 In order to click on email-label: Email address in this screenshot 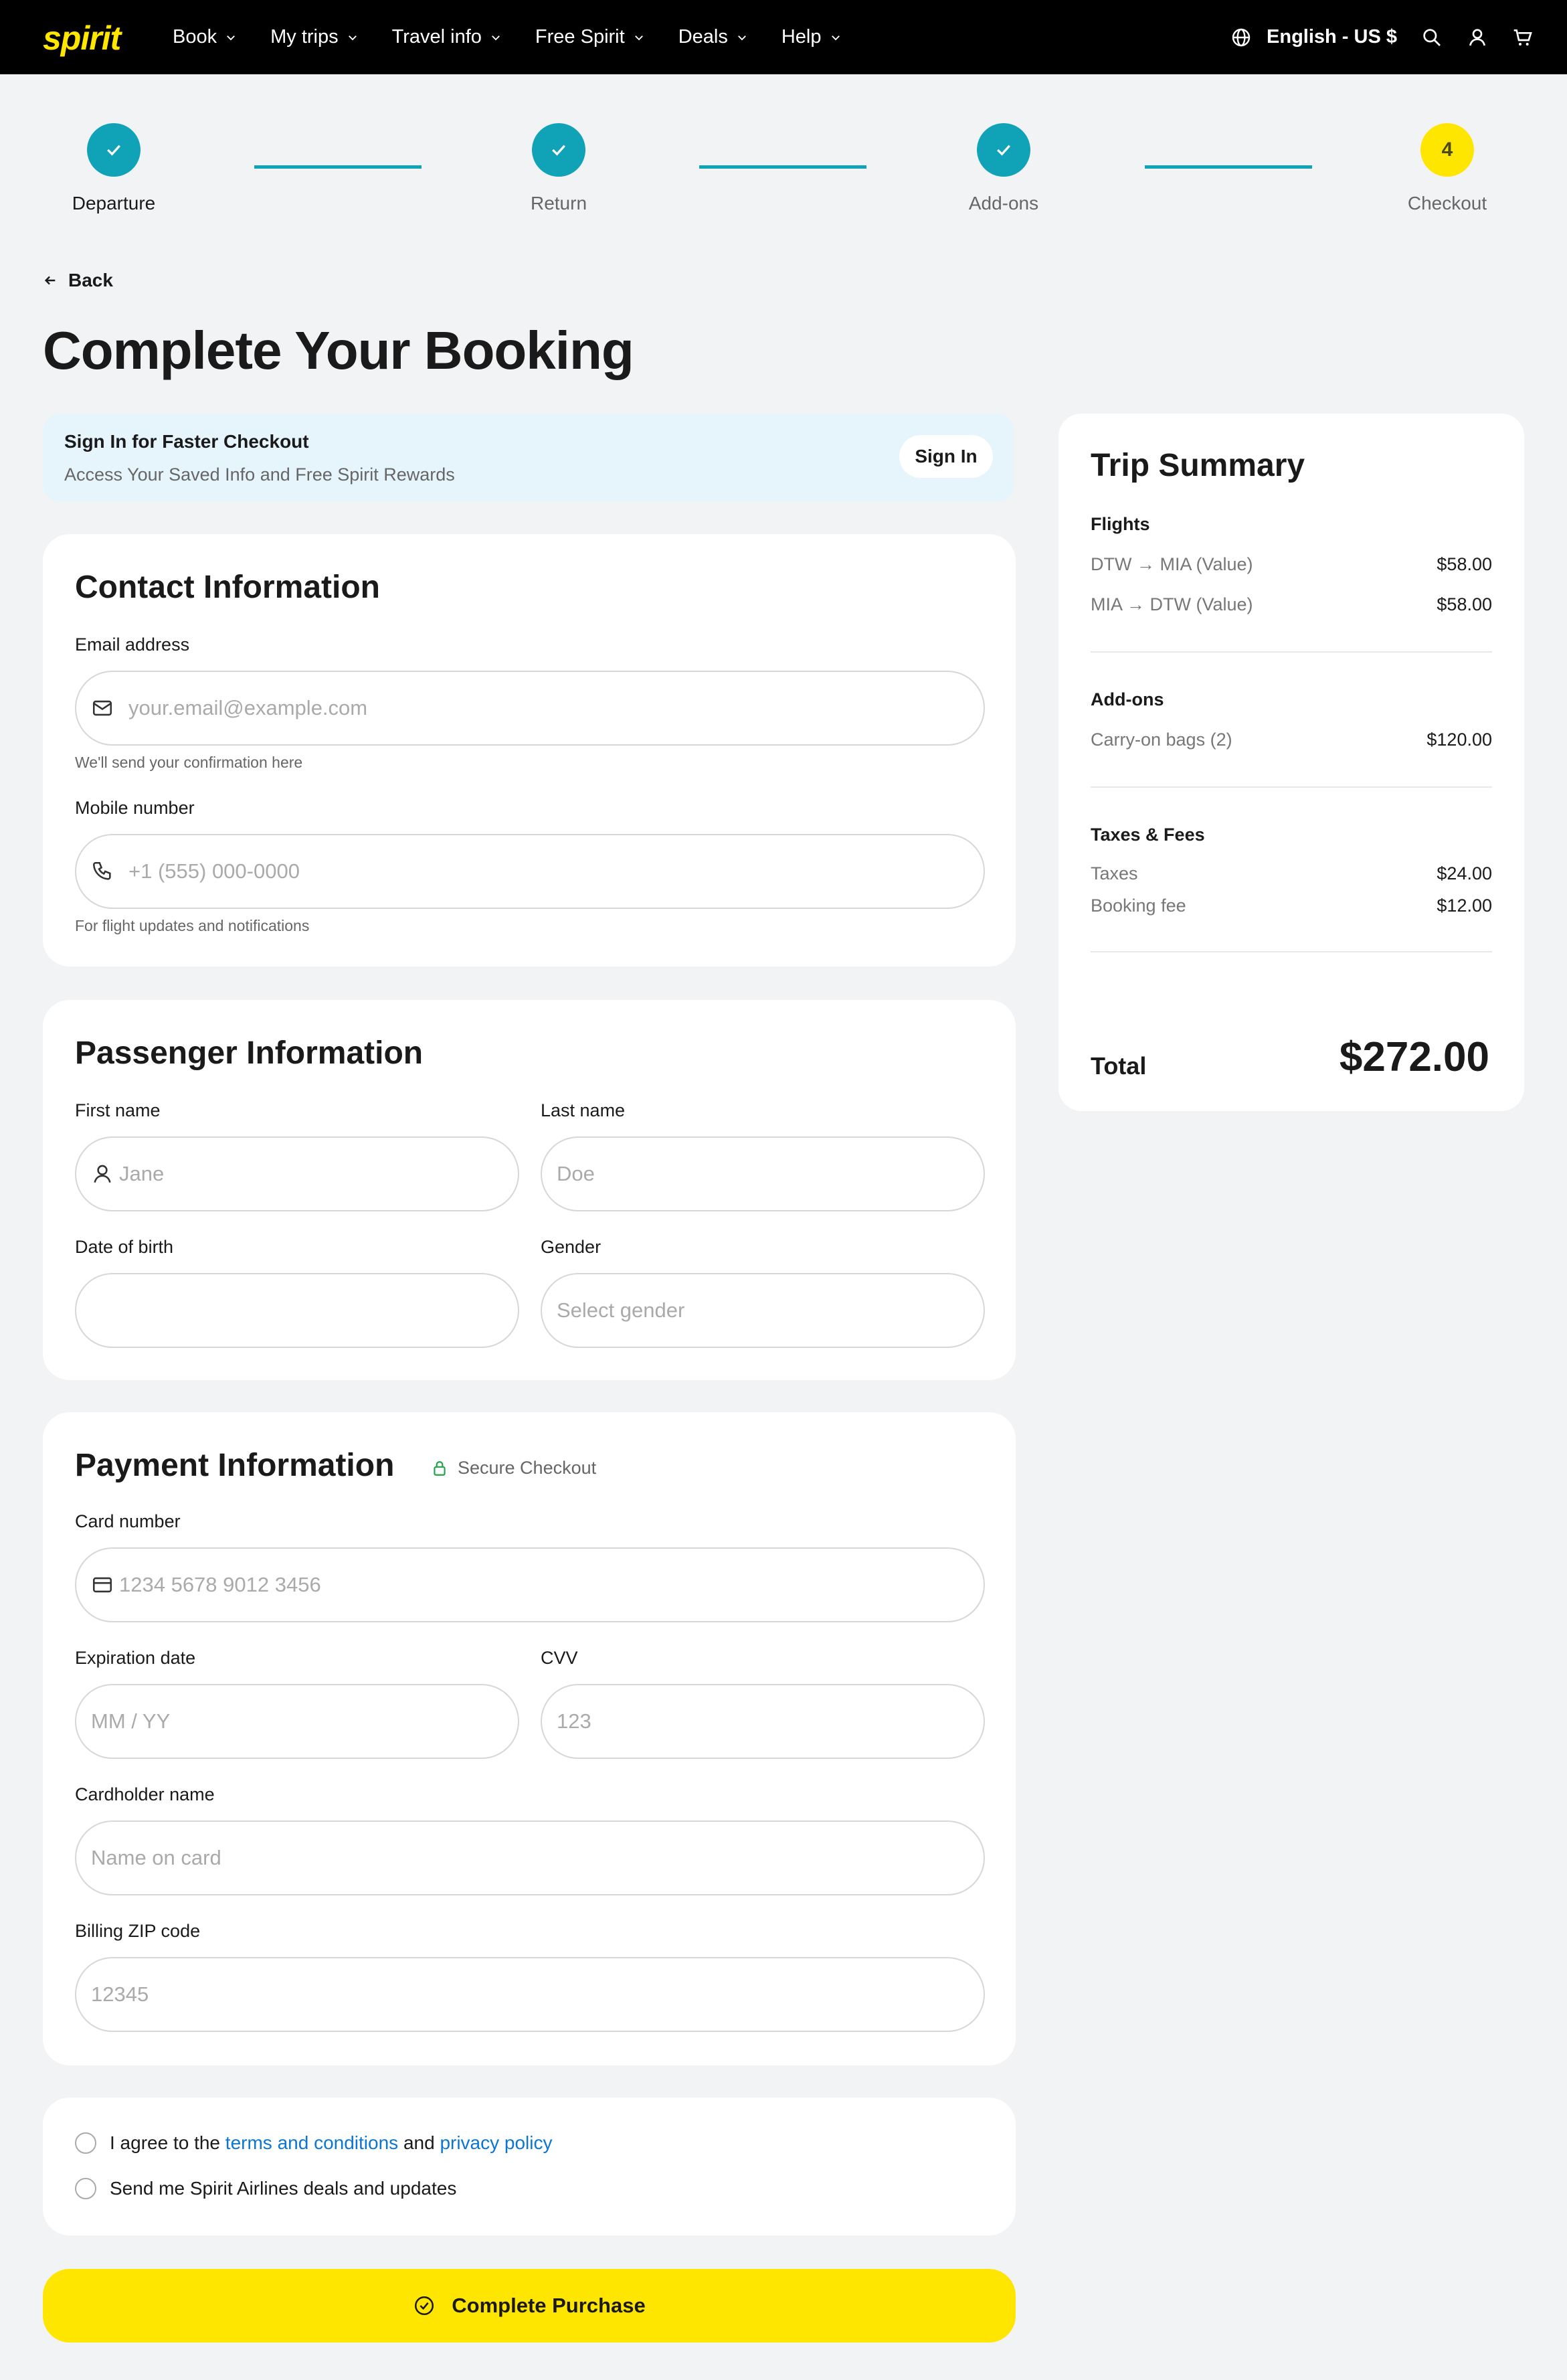, I will do `click(132, 644)`.